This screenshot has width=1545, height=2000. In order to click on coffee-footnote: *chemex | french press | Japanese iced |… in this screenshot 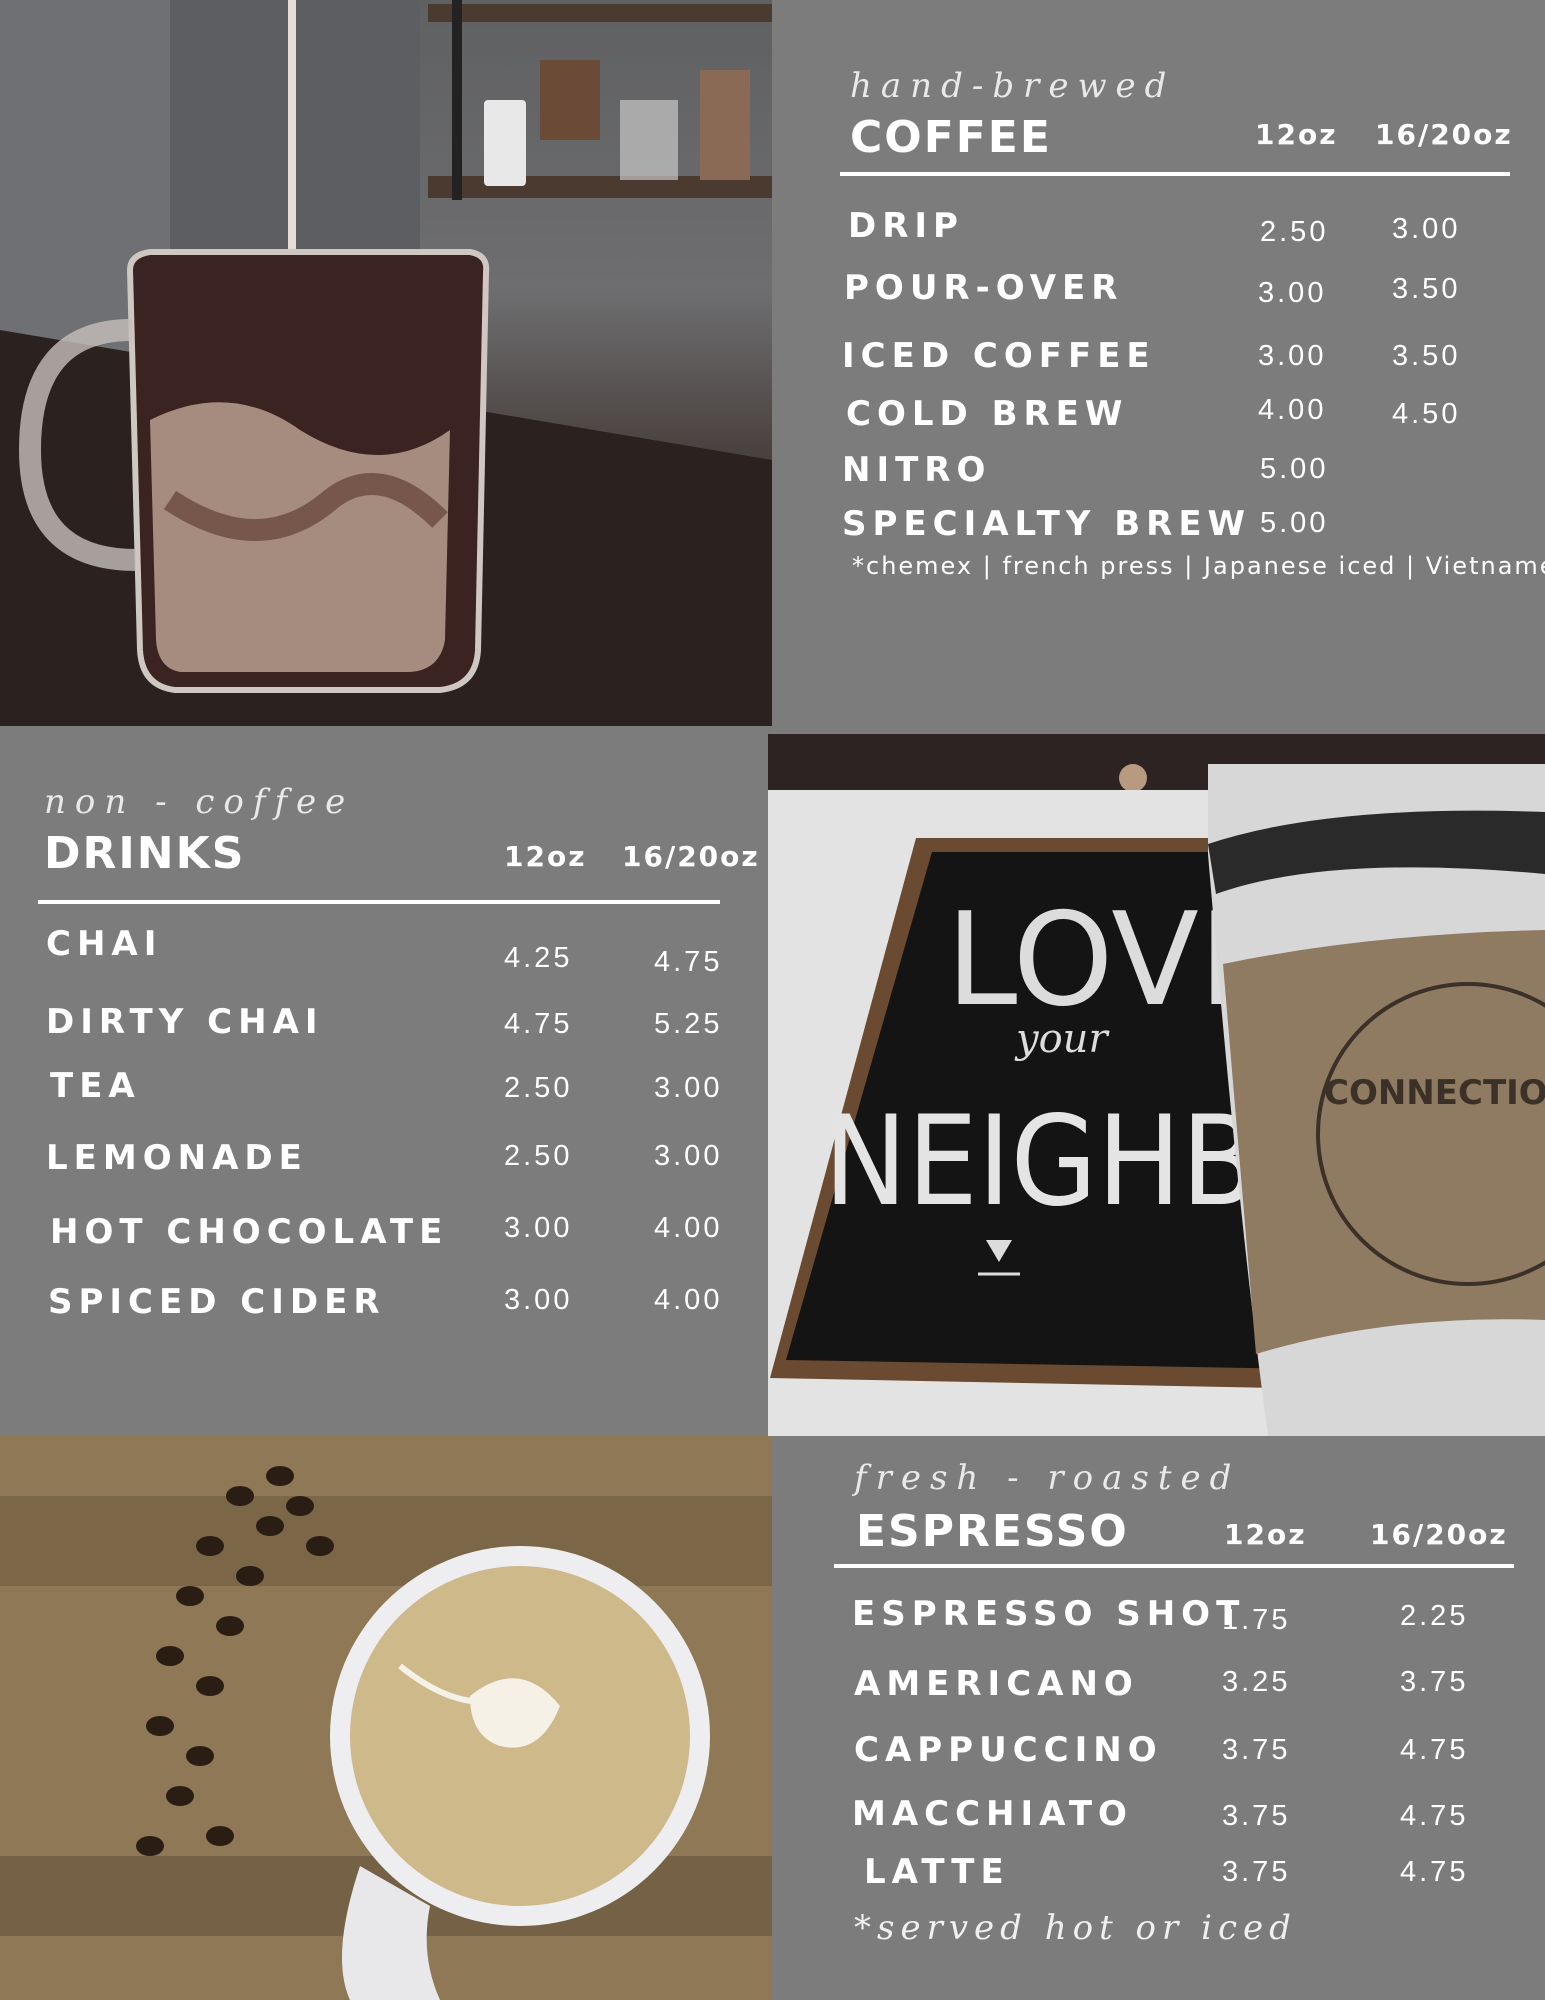, I will do `click(1198, 566)`.